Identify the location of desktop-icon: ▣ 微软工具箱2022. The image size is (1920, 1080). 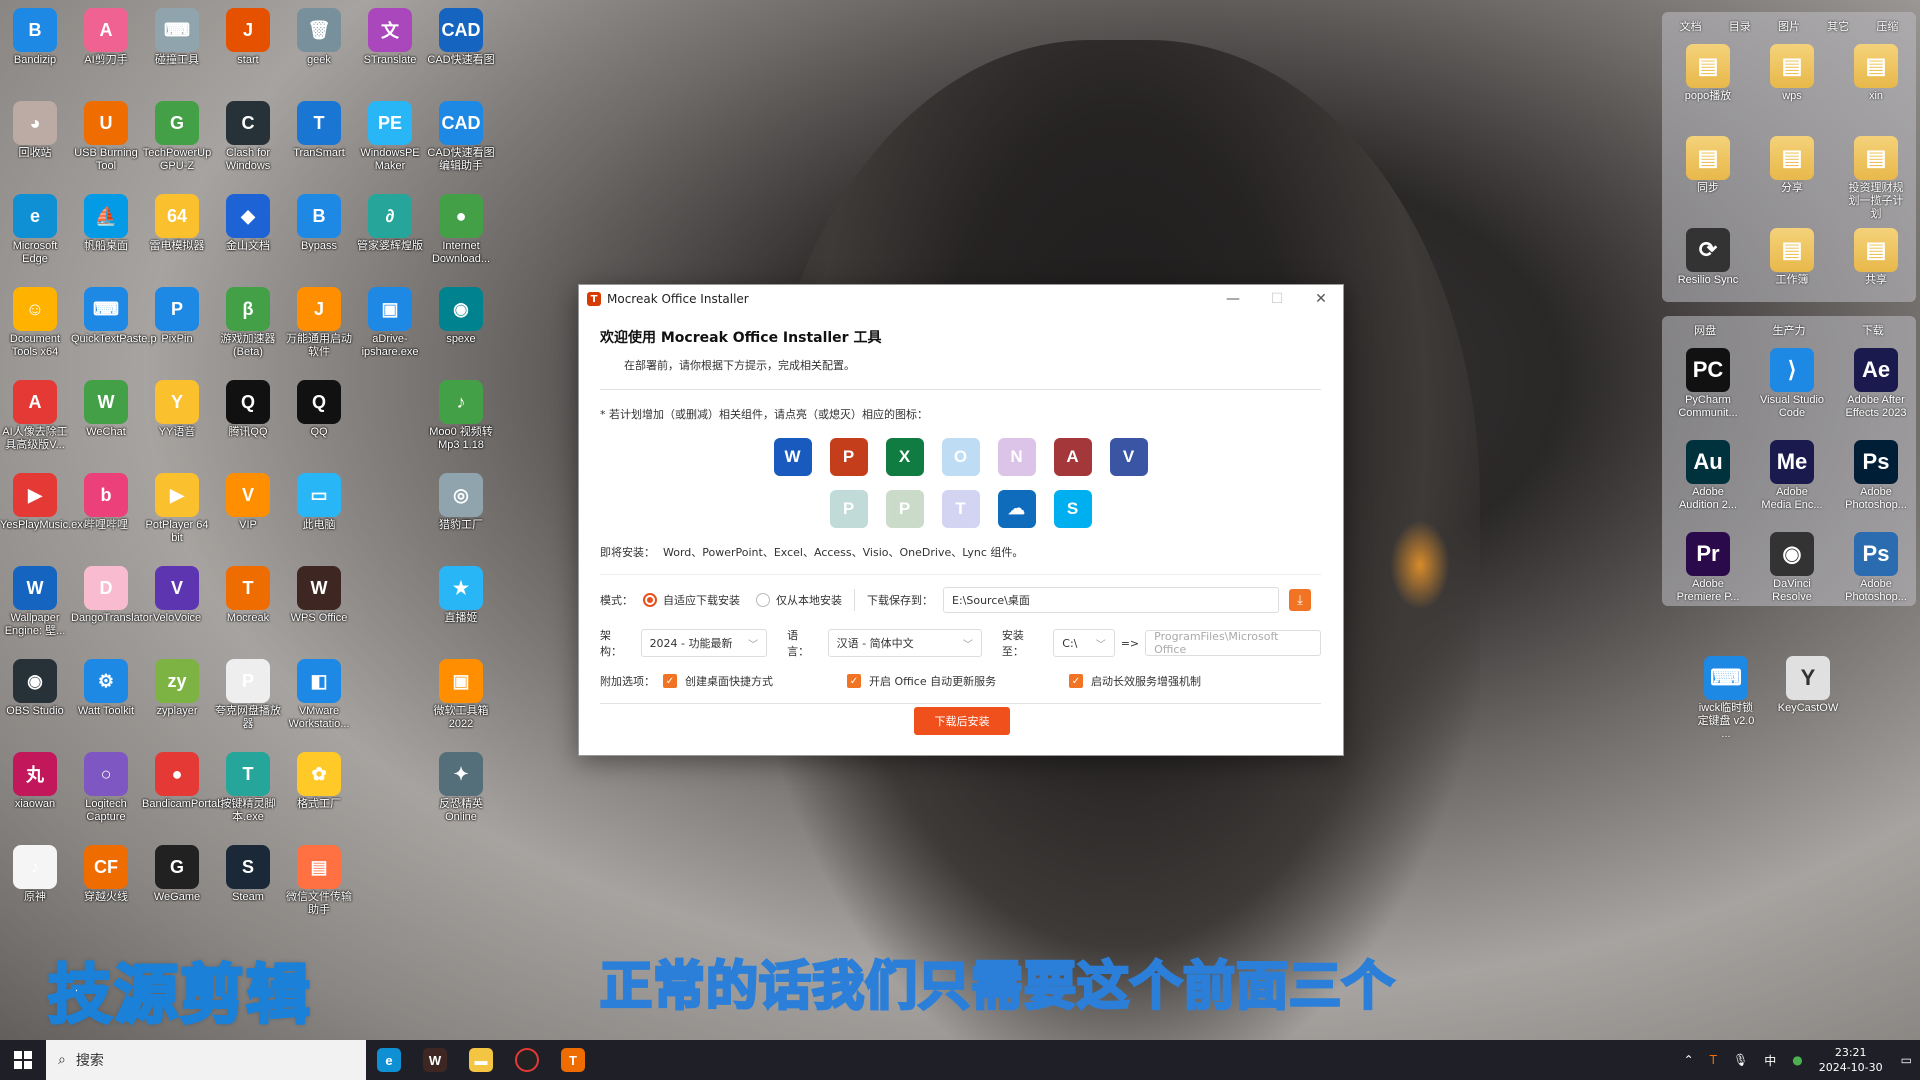
(461, 699).